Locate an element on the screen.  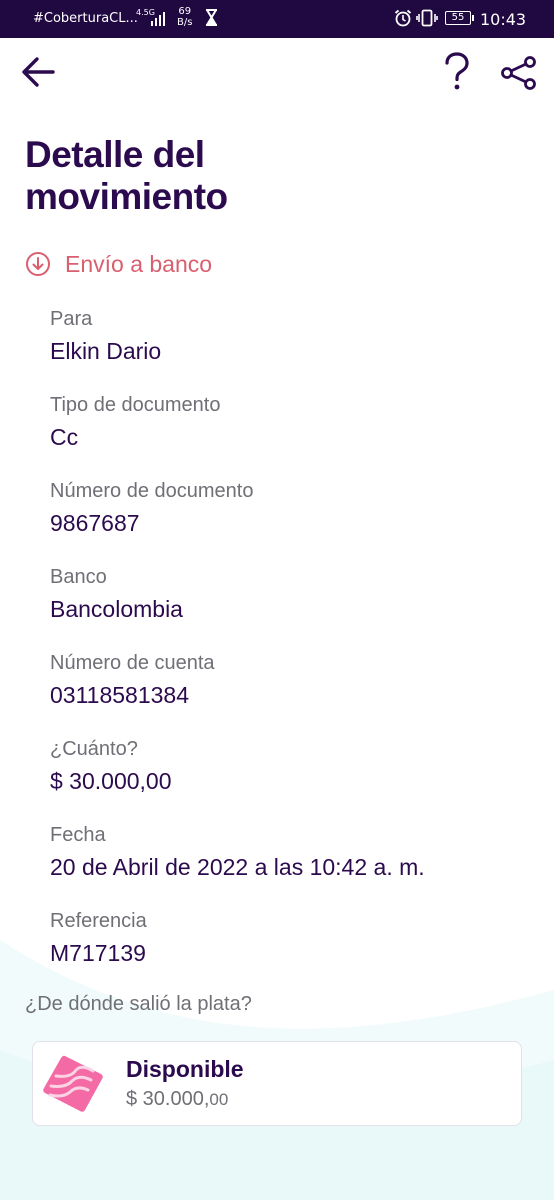
battery-icon: 55 is located at coordinates (459, 18).